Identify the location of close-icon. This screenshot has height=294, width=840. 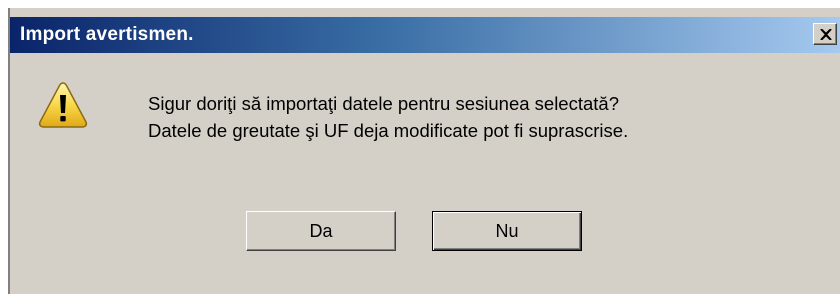
(826, 34).